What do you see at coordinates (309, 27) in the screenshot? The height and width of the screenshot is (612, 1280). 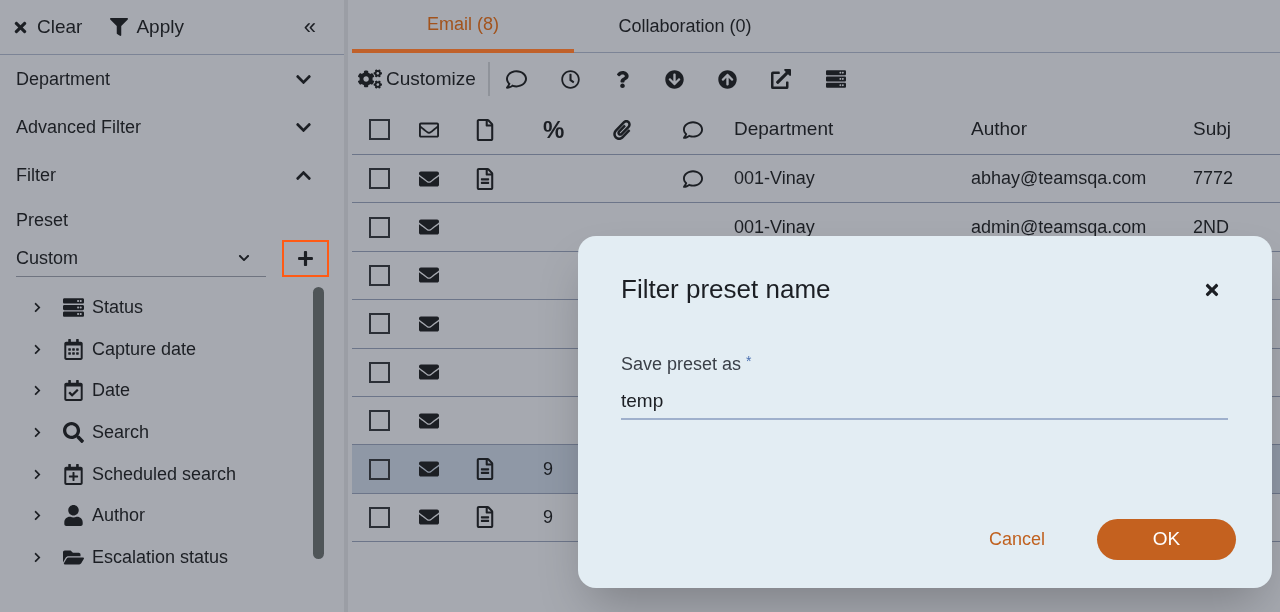 I see `collapse-button: «` at bounding box center [309, 27].